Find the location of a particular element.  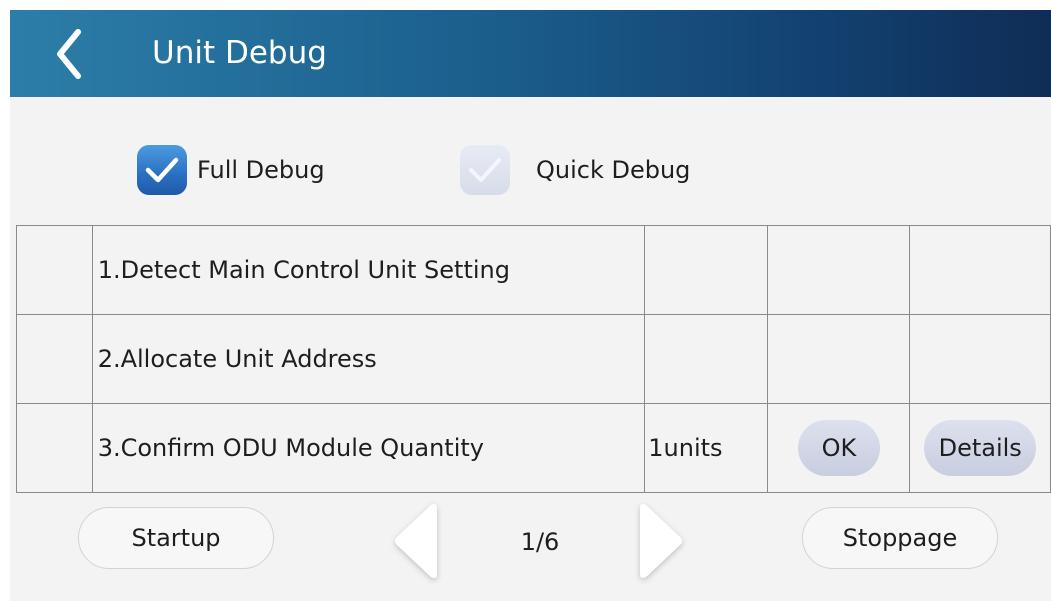

page-title: Unit Debug is located at coordinates (239, 53).